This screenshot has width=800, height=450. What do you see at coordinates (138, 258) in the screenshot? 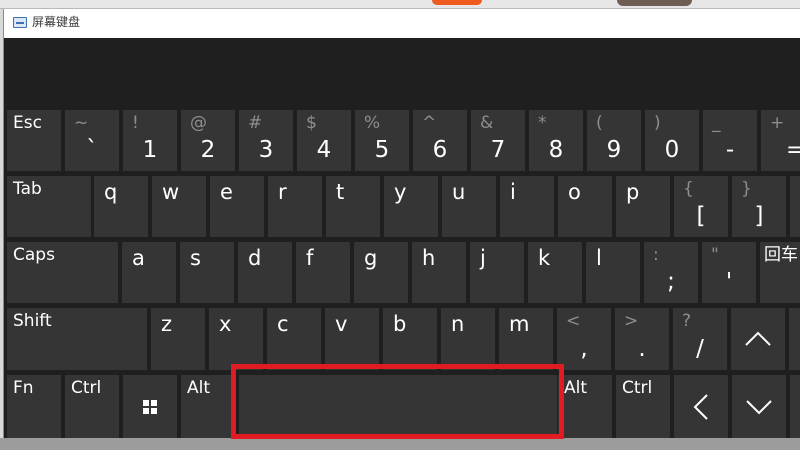
I see `key-label: a` at bounding box center [138, 258].